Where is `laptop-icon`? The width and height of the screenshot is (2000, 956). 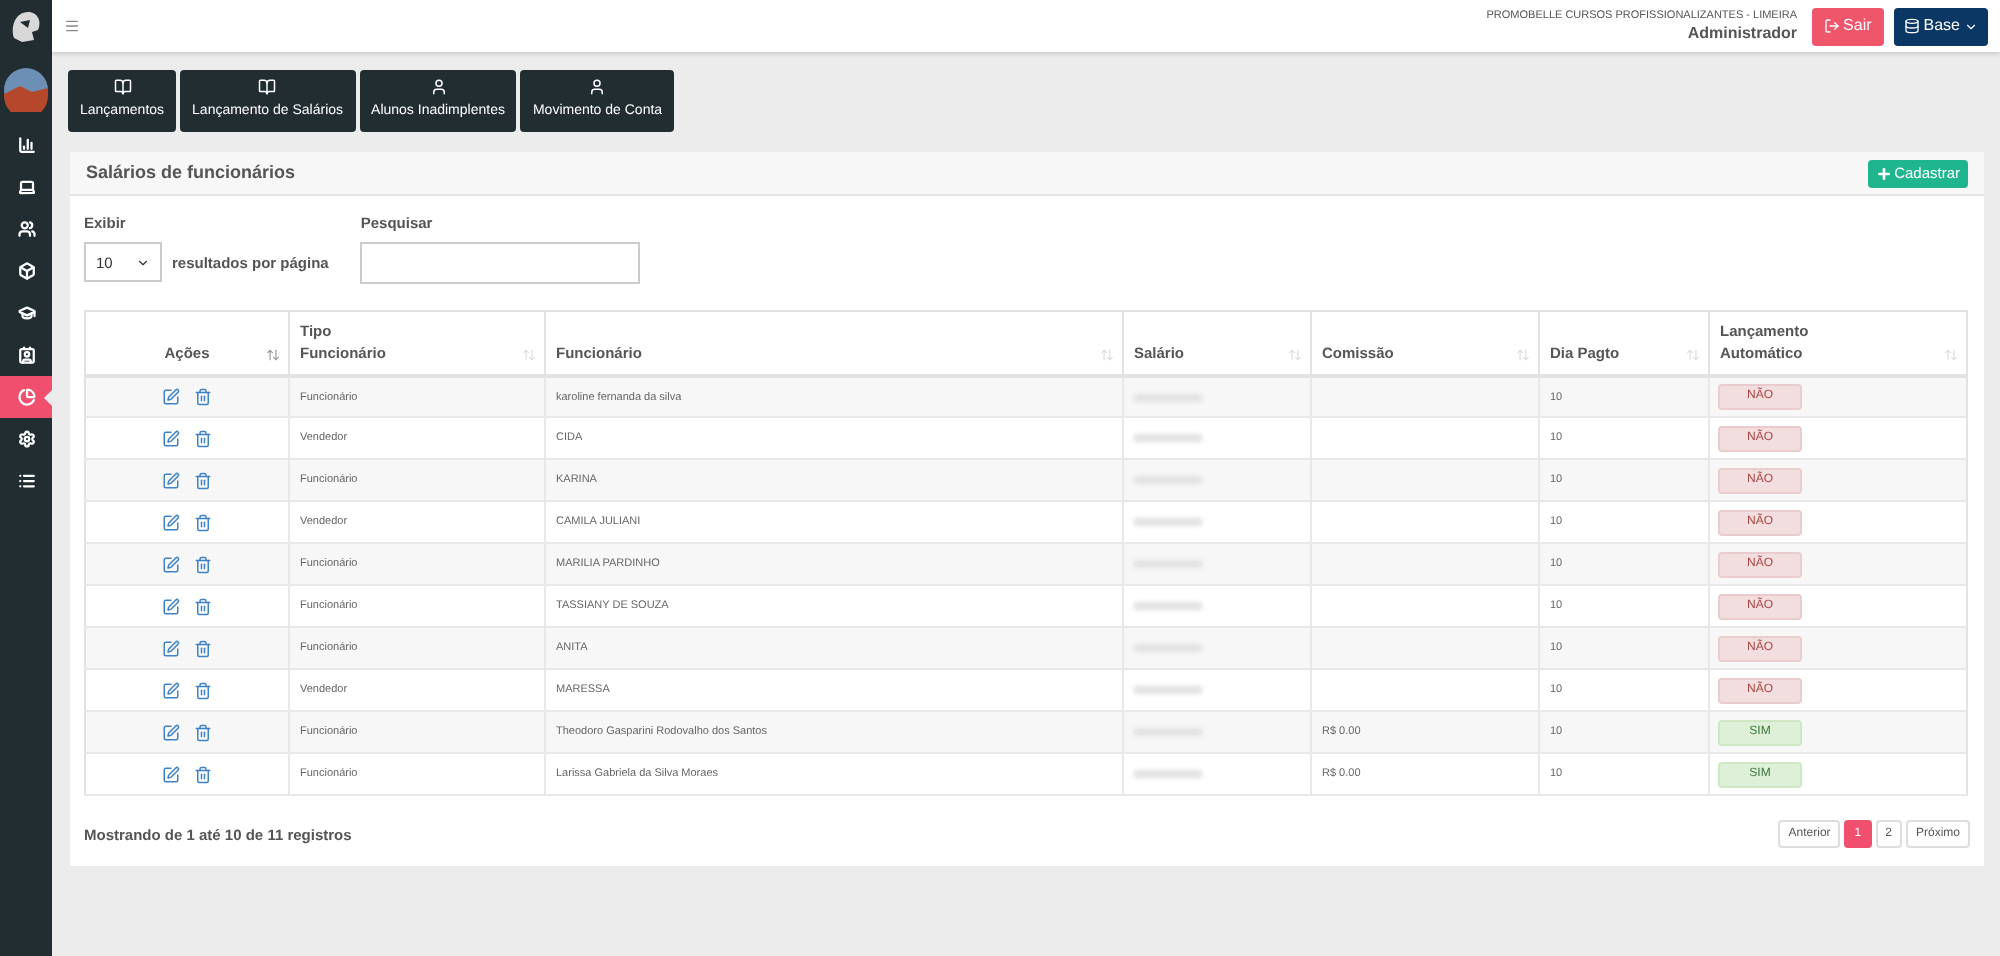 laptop-icon is located at coordinates (26, 187).